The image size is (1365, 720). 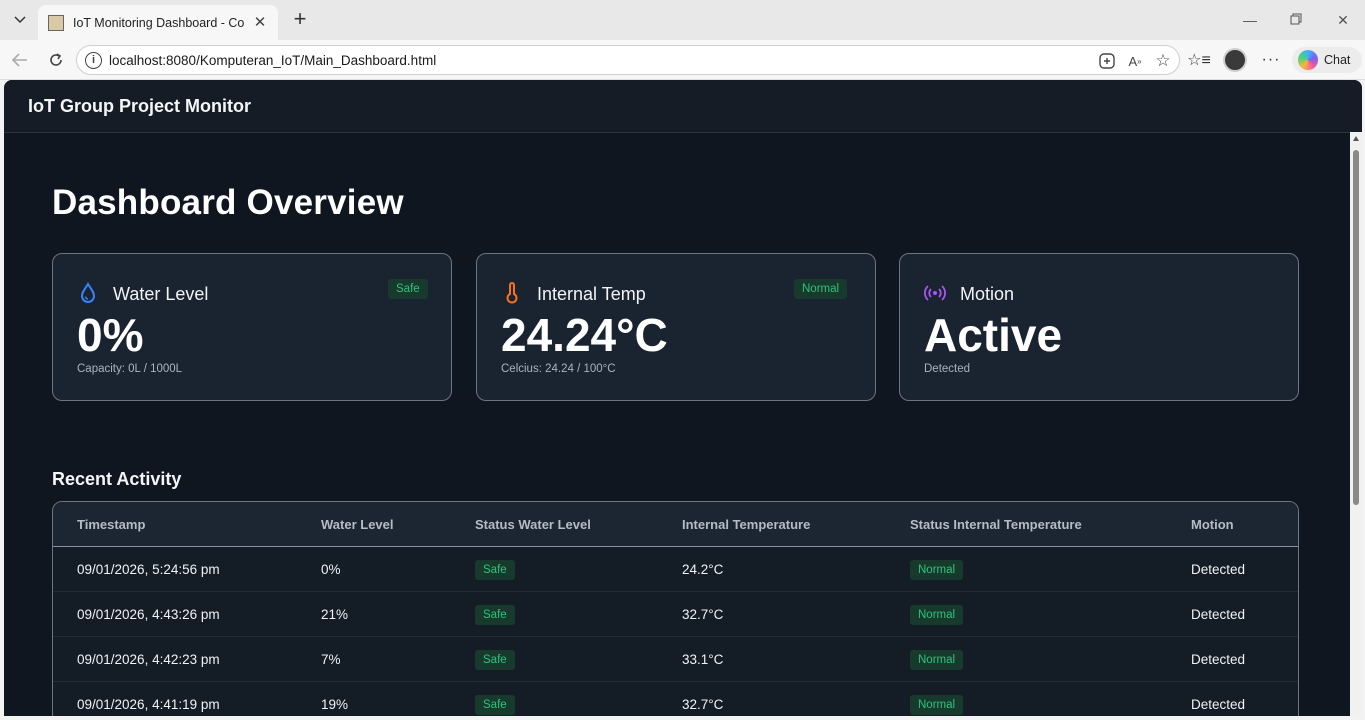 What do you see at coordinates (1271, 60) in the screenshot?
I see `more-options-icon: ···` at bounding box center [1271, 60].